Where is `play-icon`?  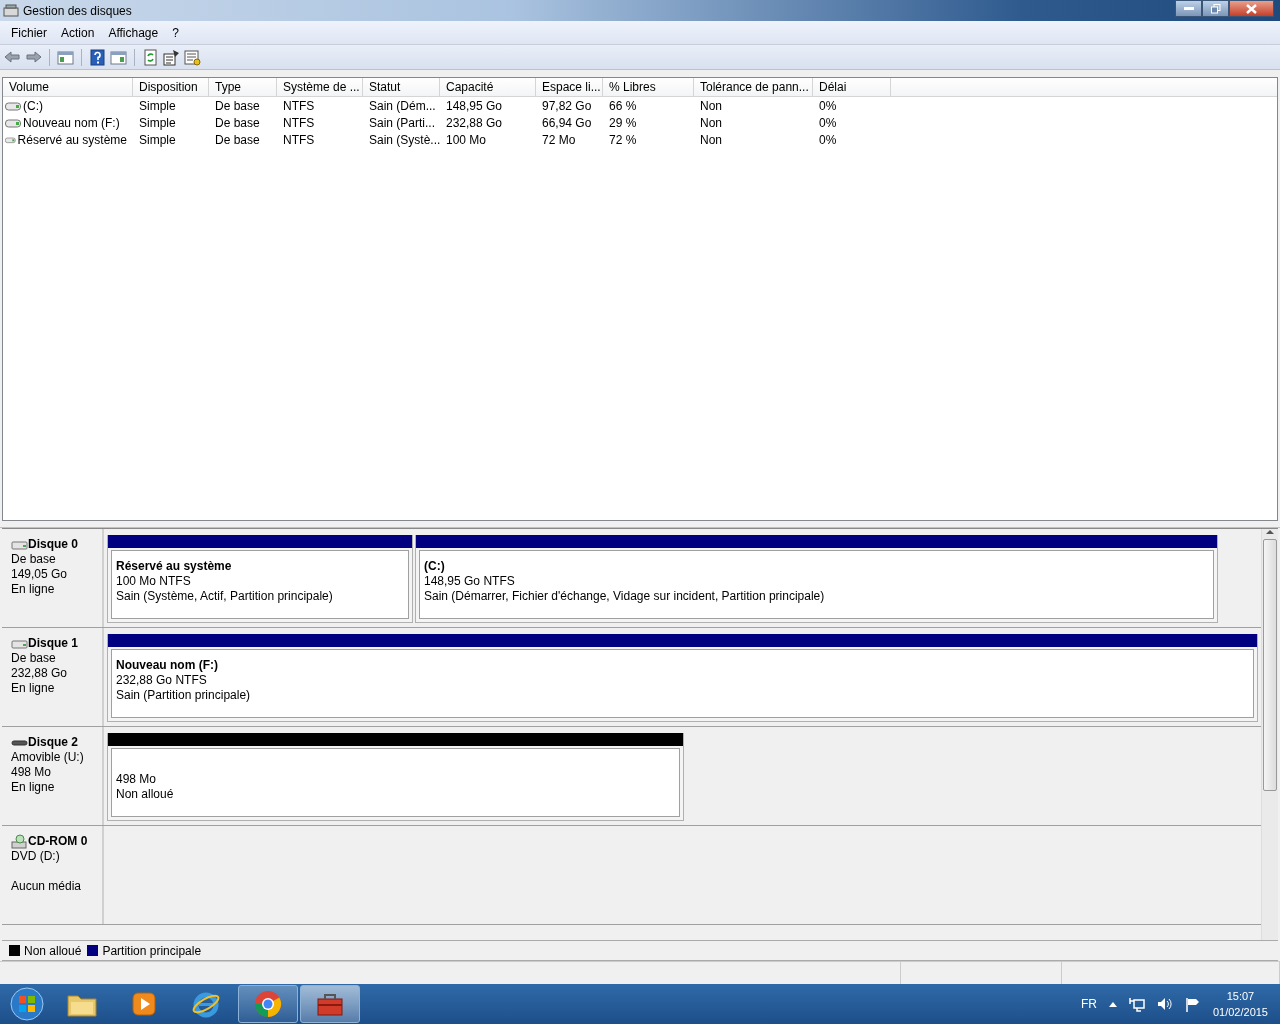
play-icon is located at coordinates (144, 1004).